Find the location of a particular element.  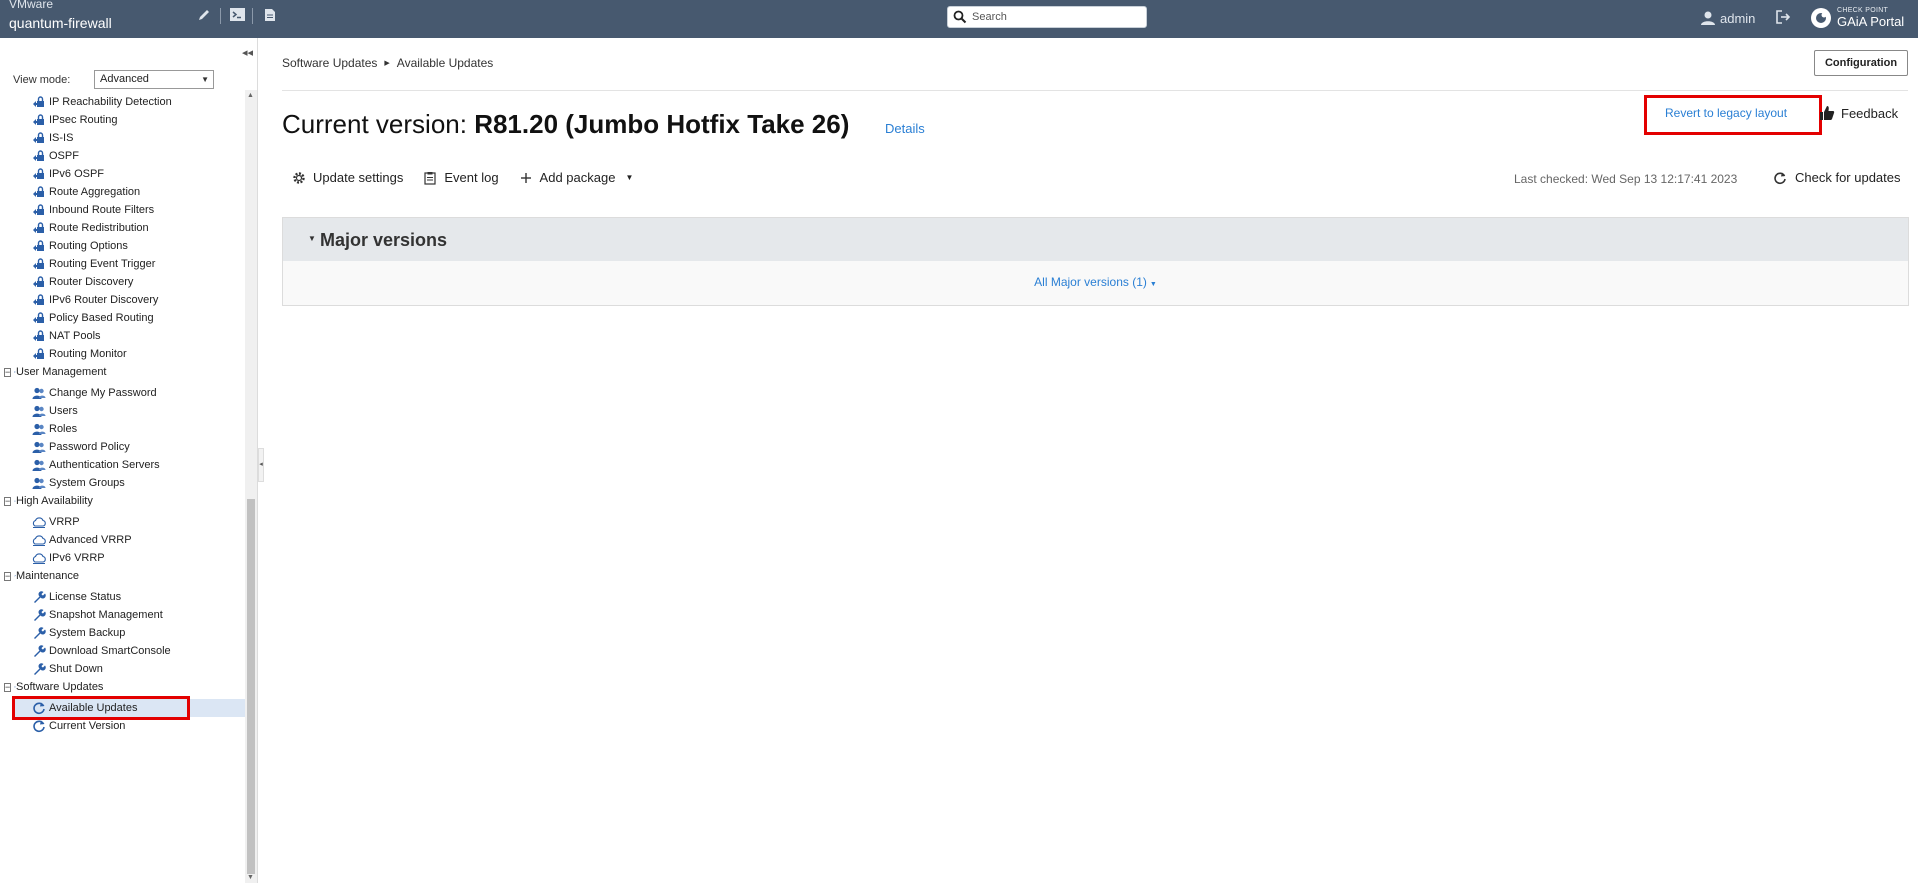

check-for-updates-button: Check for updates is located at coordinates (1837, 177).